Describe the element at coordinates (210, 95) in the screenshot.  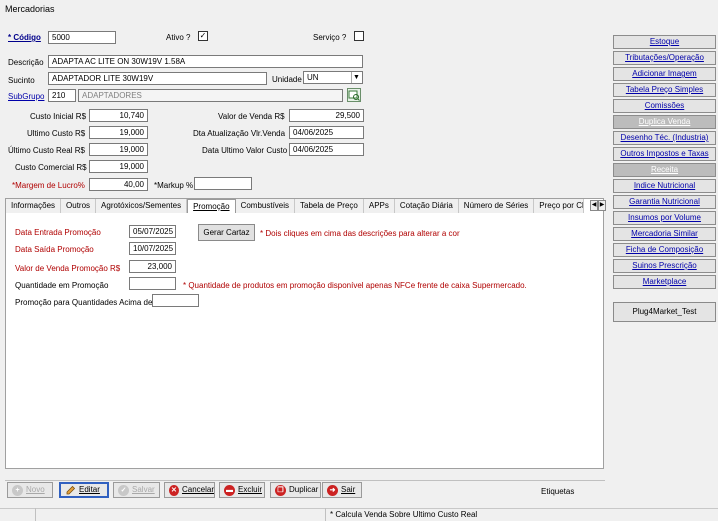
I see `subgrupo-name-field: ADAPTADORES` at that location.